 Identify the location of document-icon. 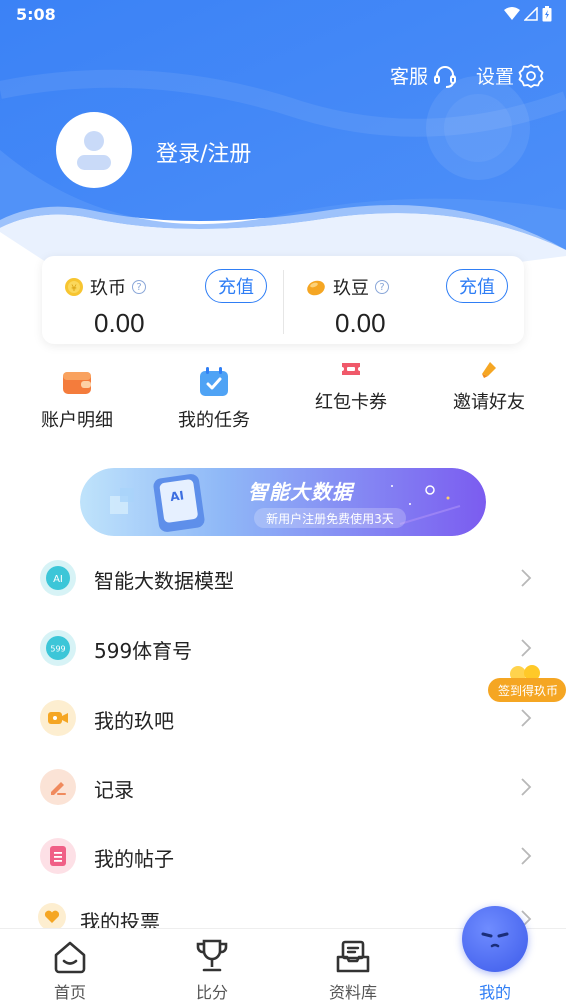
(58, 856).